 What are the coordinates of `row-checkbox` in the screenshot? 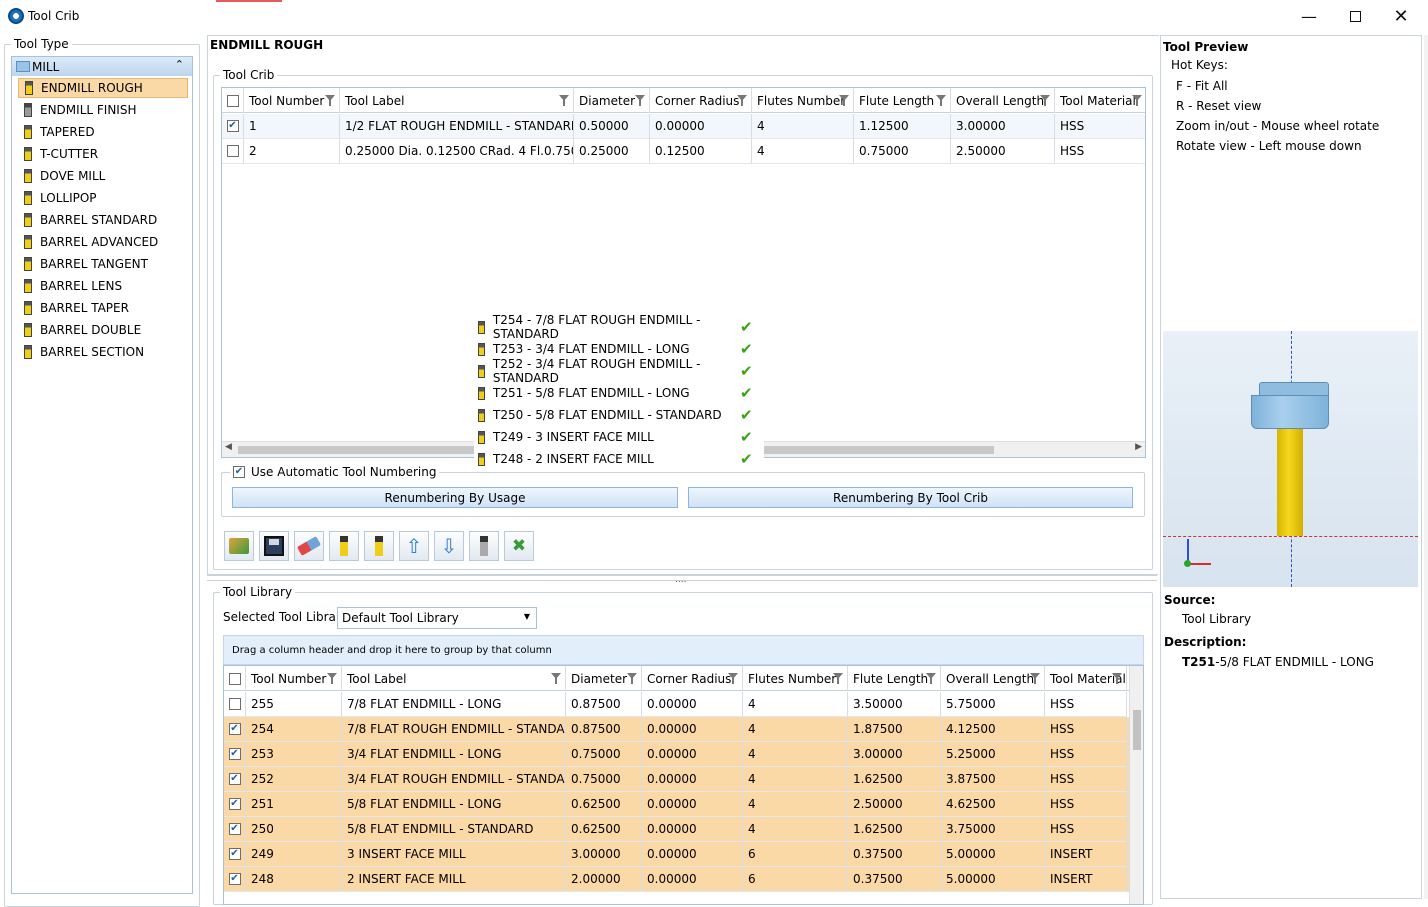 It's located at (232, 151).